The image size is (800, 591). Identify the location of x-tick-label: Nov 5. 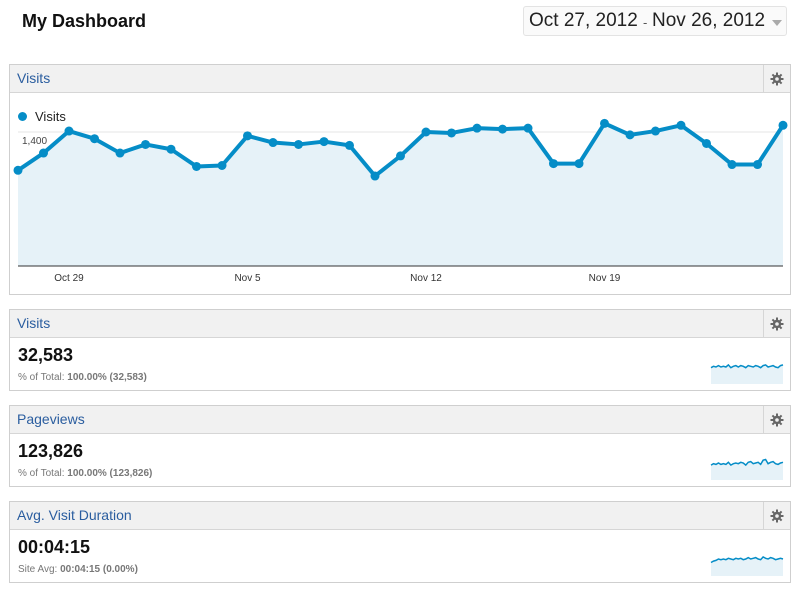
(247, 278).